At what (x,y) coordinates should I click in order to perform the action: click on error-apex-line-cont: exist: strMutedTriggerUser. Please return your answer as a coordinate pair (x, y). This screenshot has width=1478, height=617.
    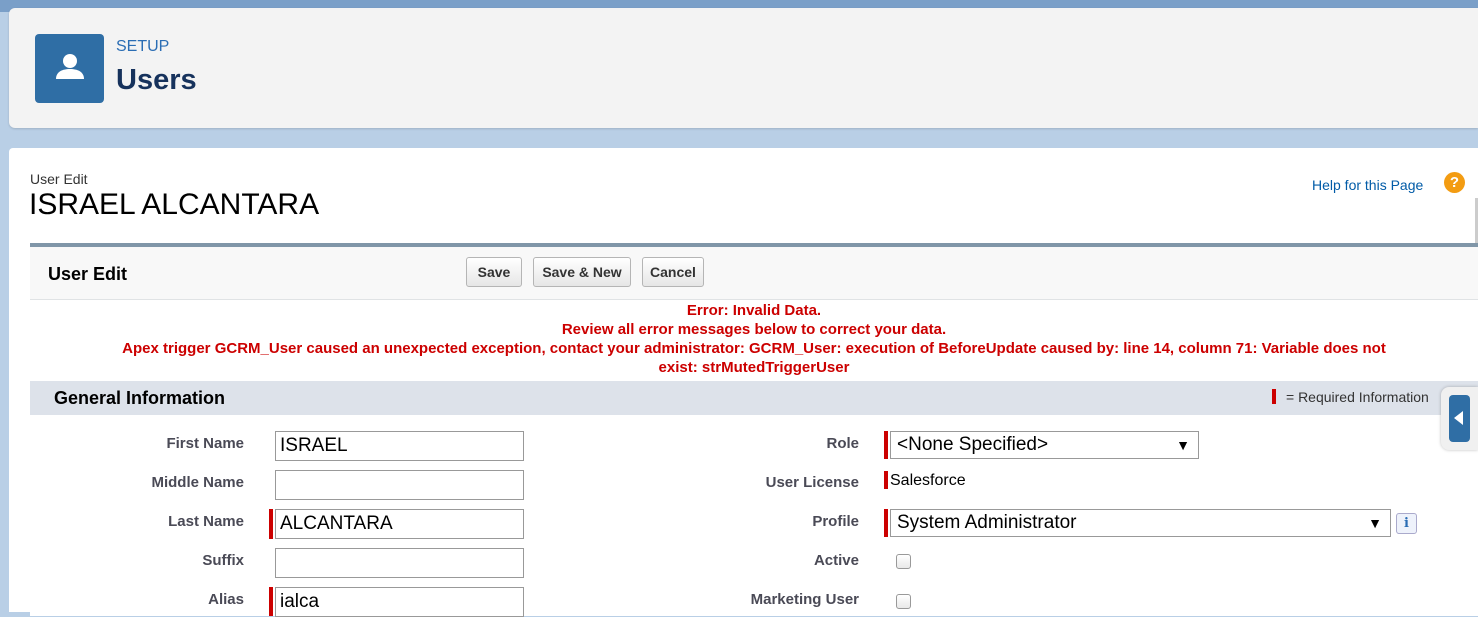
    Looking at the image, I should click on (754, 367).